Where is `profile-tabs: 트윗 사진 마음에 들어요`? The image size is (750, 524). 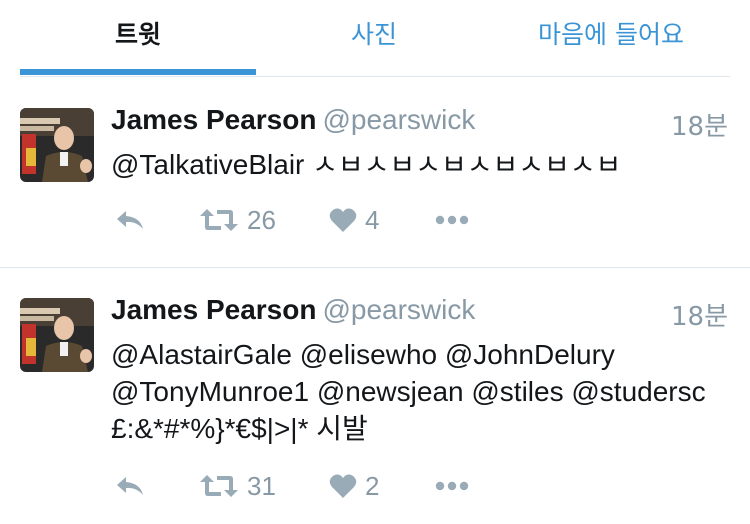 profile-tabs: 트윗 사진 마음에 들어요 is located at coordinates (375, 39).